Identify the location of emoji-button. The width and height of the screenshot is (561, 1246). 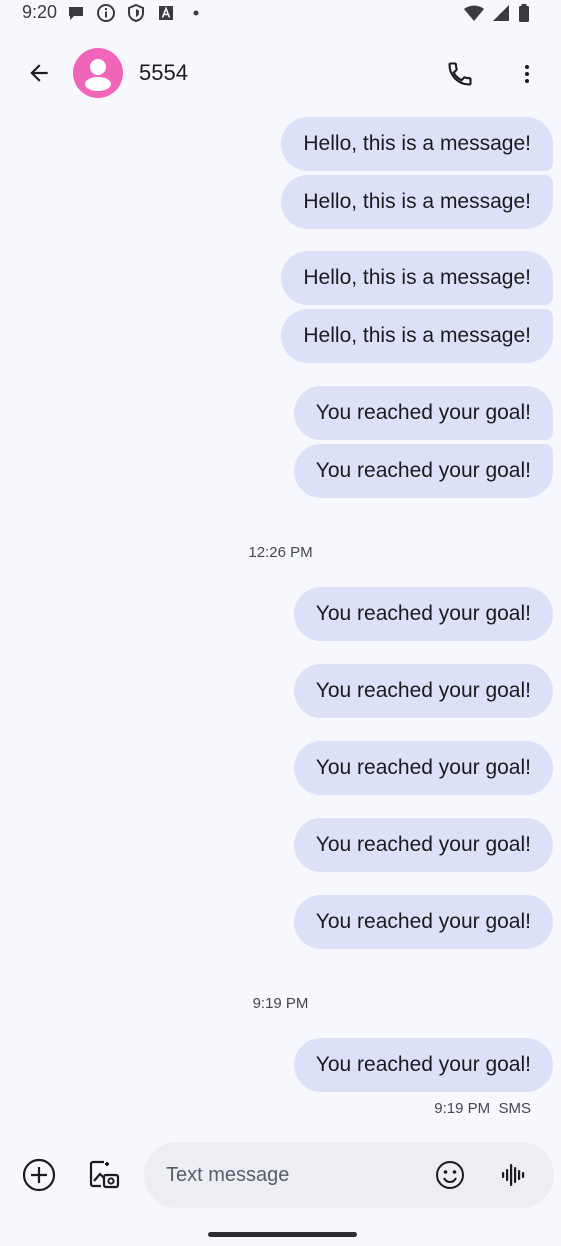
(450, 1175).